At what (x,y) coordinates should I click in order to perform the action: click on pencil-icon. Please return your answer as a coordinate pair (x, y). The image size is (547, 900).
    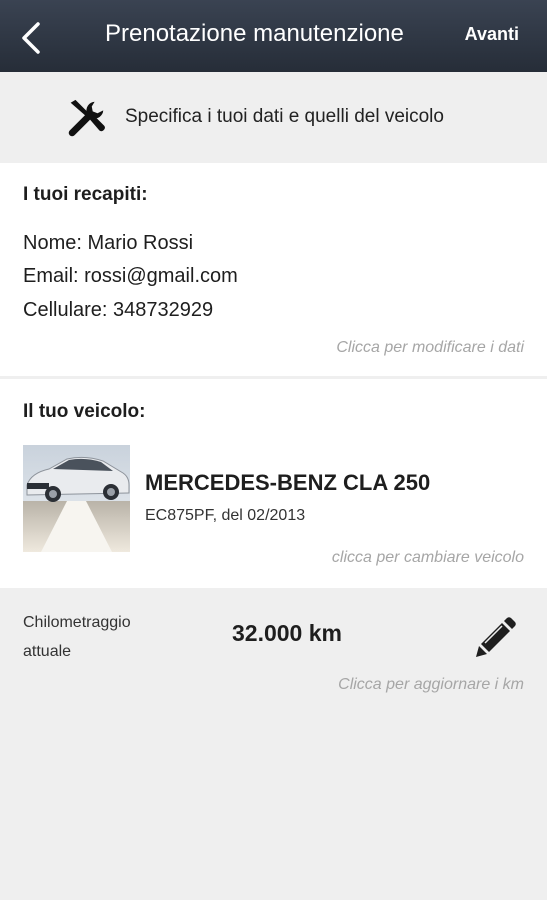
    Looking at the image, I should click on (495, 638).